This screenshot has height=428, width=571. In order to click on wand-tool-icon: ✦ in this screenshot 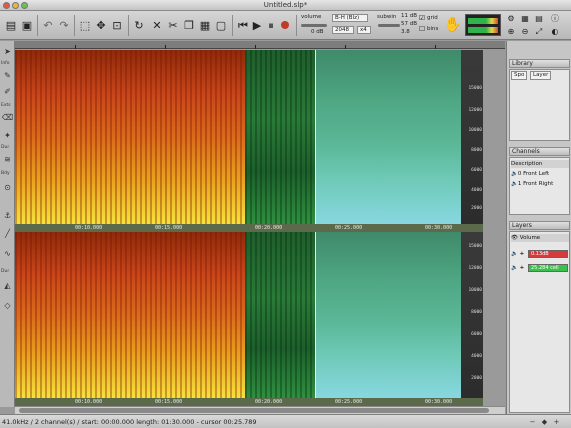, I will do `click(7, 135)`.